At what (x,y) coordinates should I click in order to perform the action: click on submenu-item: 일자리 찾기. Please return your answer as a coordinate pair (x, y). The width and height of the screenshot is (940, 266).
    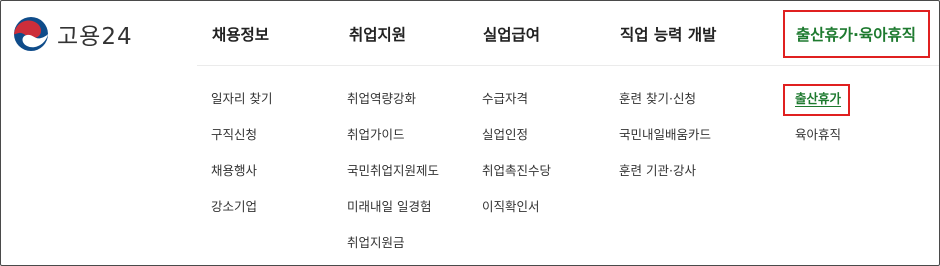
    Looking at the image, I should click on (241, 107).